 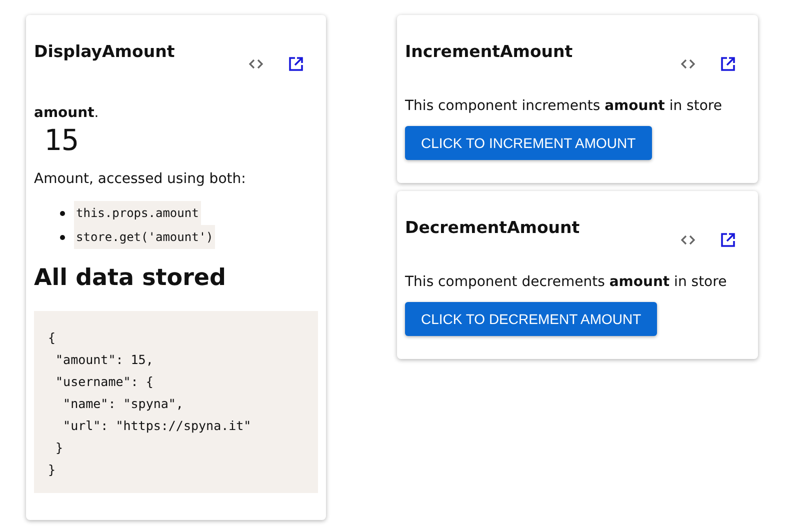 I want to click on action-button: CLICK TO INCREMENT AMOUNT, so click(x=528, y=143).